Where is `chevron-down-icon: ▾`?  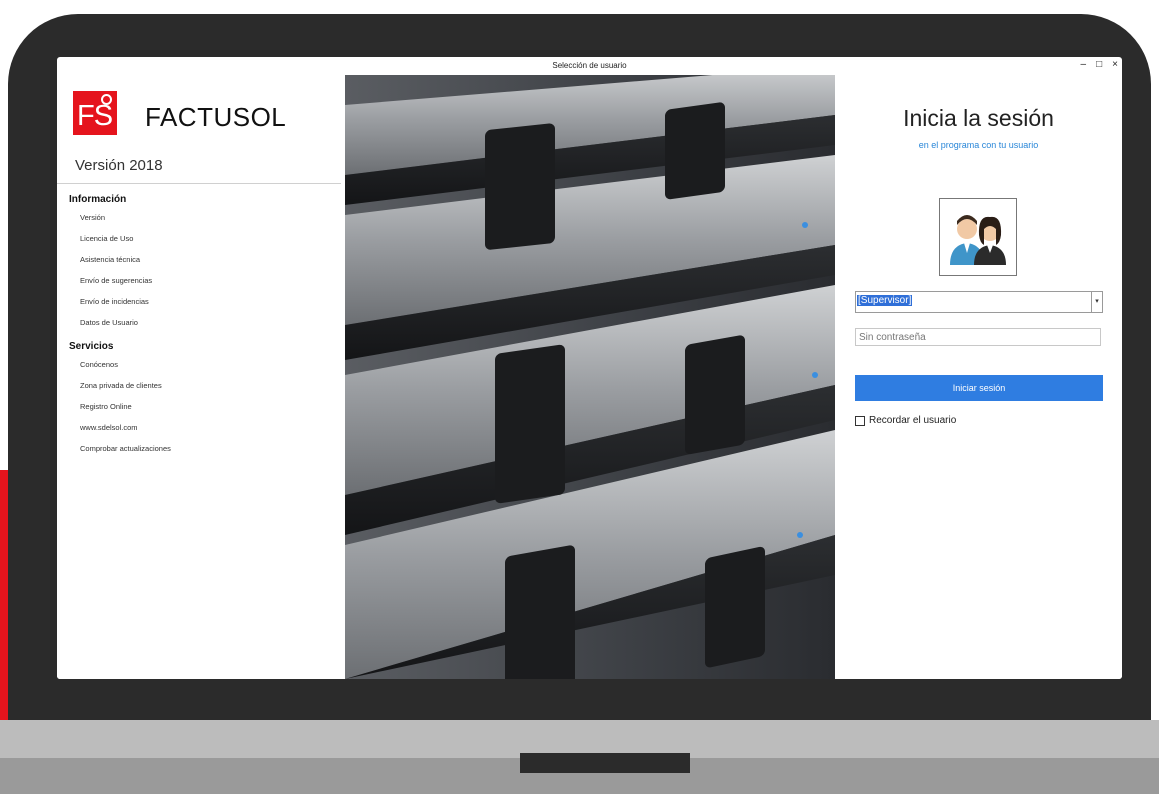
chevron-down-icon: ▾ is located at coordinates (1096, 302).